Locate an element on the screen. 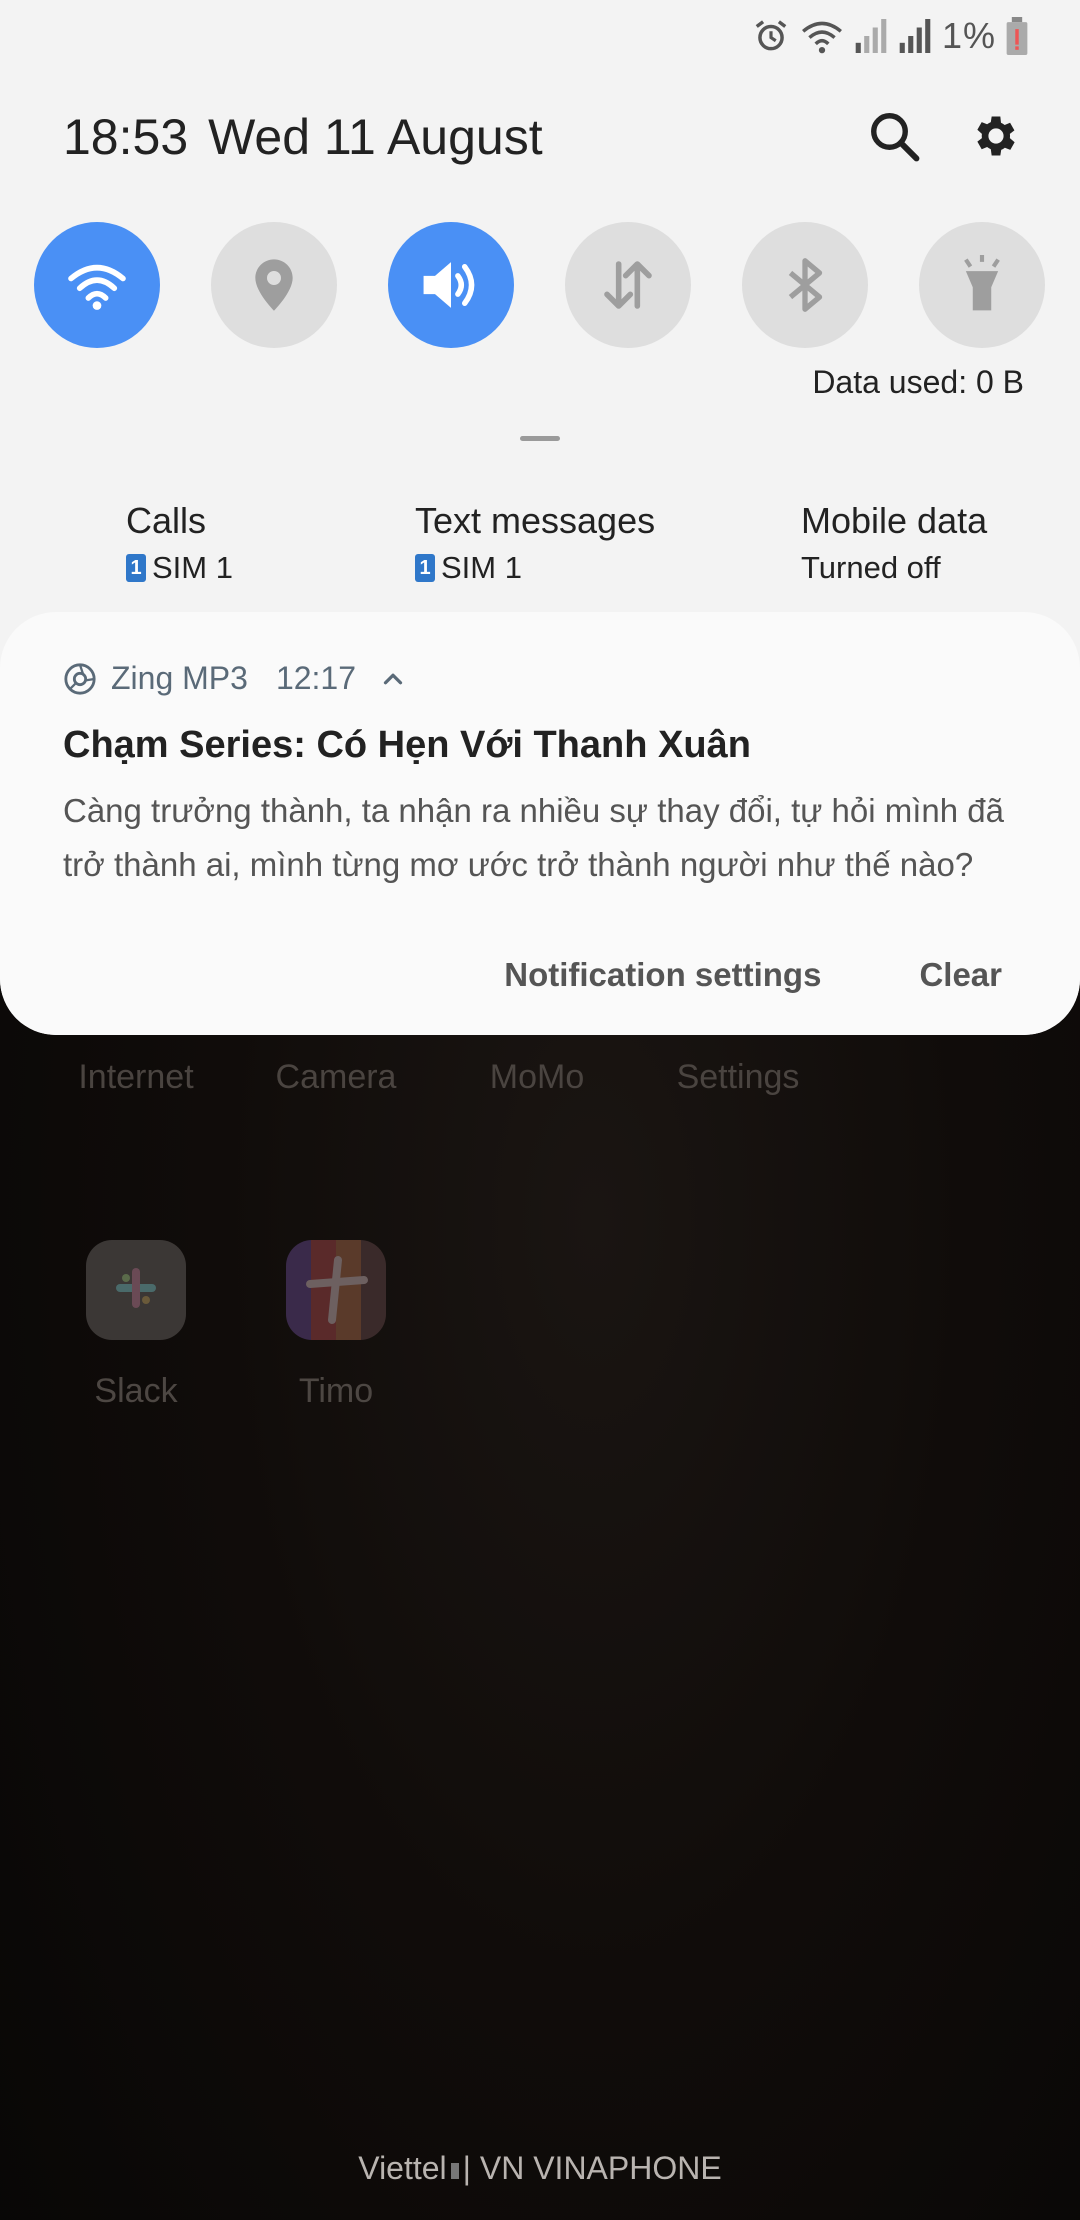 Image resolution: width=1080 pixels, height=2220 pixels. qs-flashlight-toggle is located at coordinates (982, 285).